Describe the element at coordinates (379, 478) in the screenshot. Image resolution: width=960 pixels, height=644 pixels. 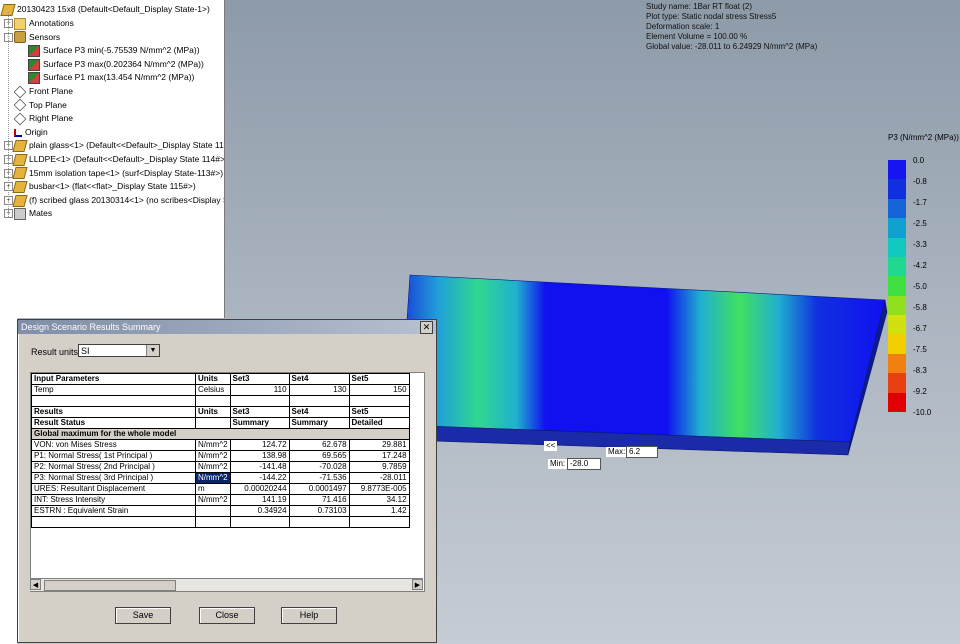
I see `table-cell: -28.011` at that location.